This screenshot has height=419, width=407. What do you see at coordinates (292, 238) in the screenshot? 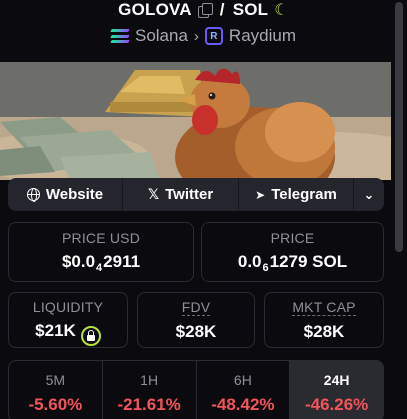
I see `price-native-label: PRICE` at bounding box center [292, 238].